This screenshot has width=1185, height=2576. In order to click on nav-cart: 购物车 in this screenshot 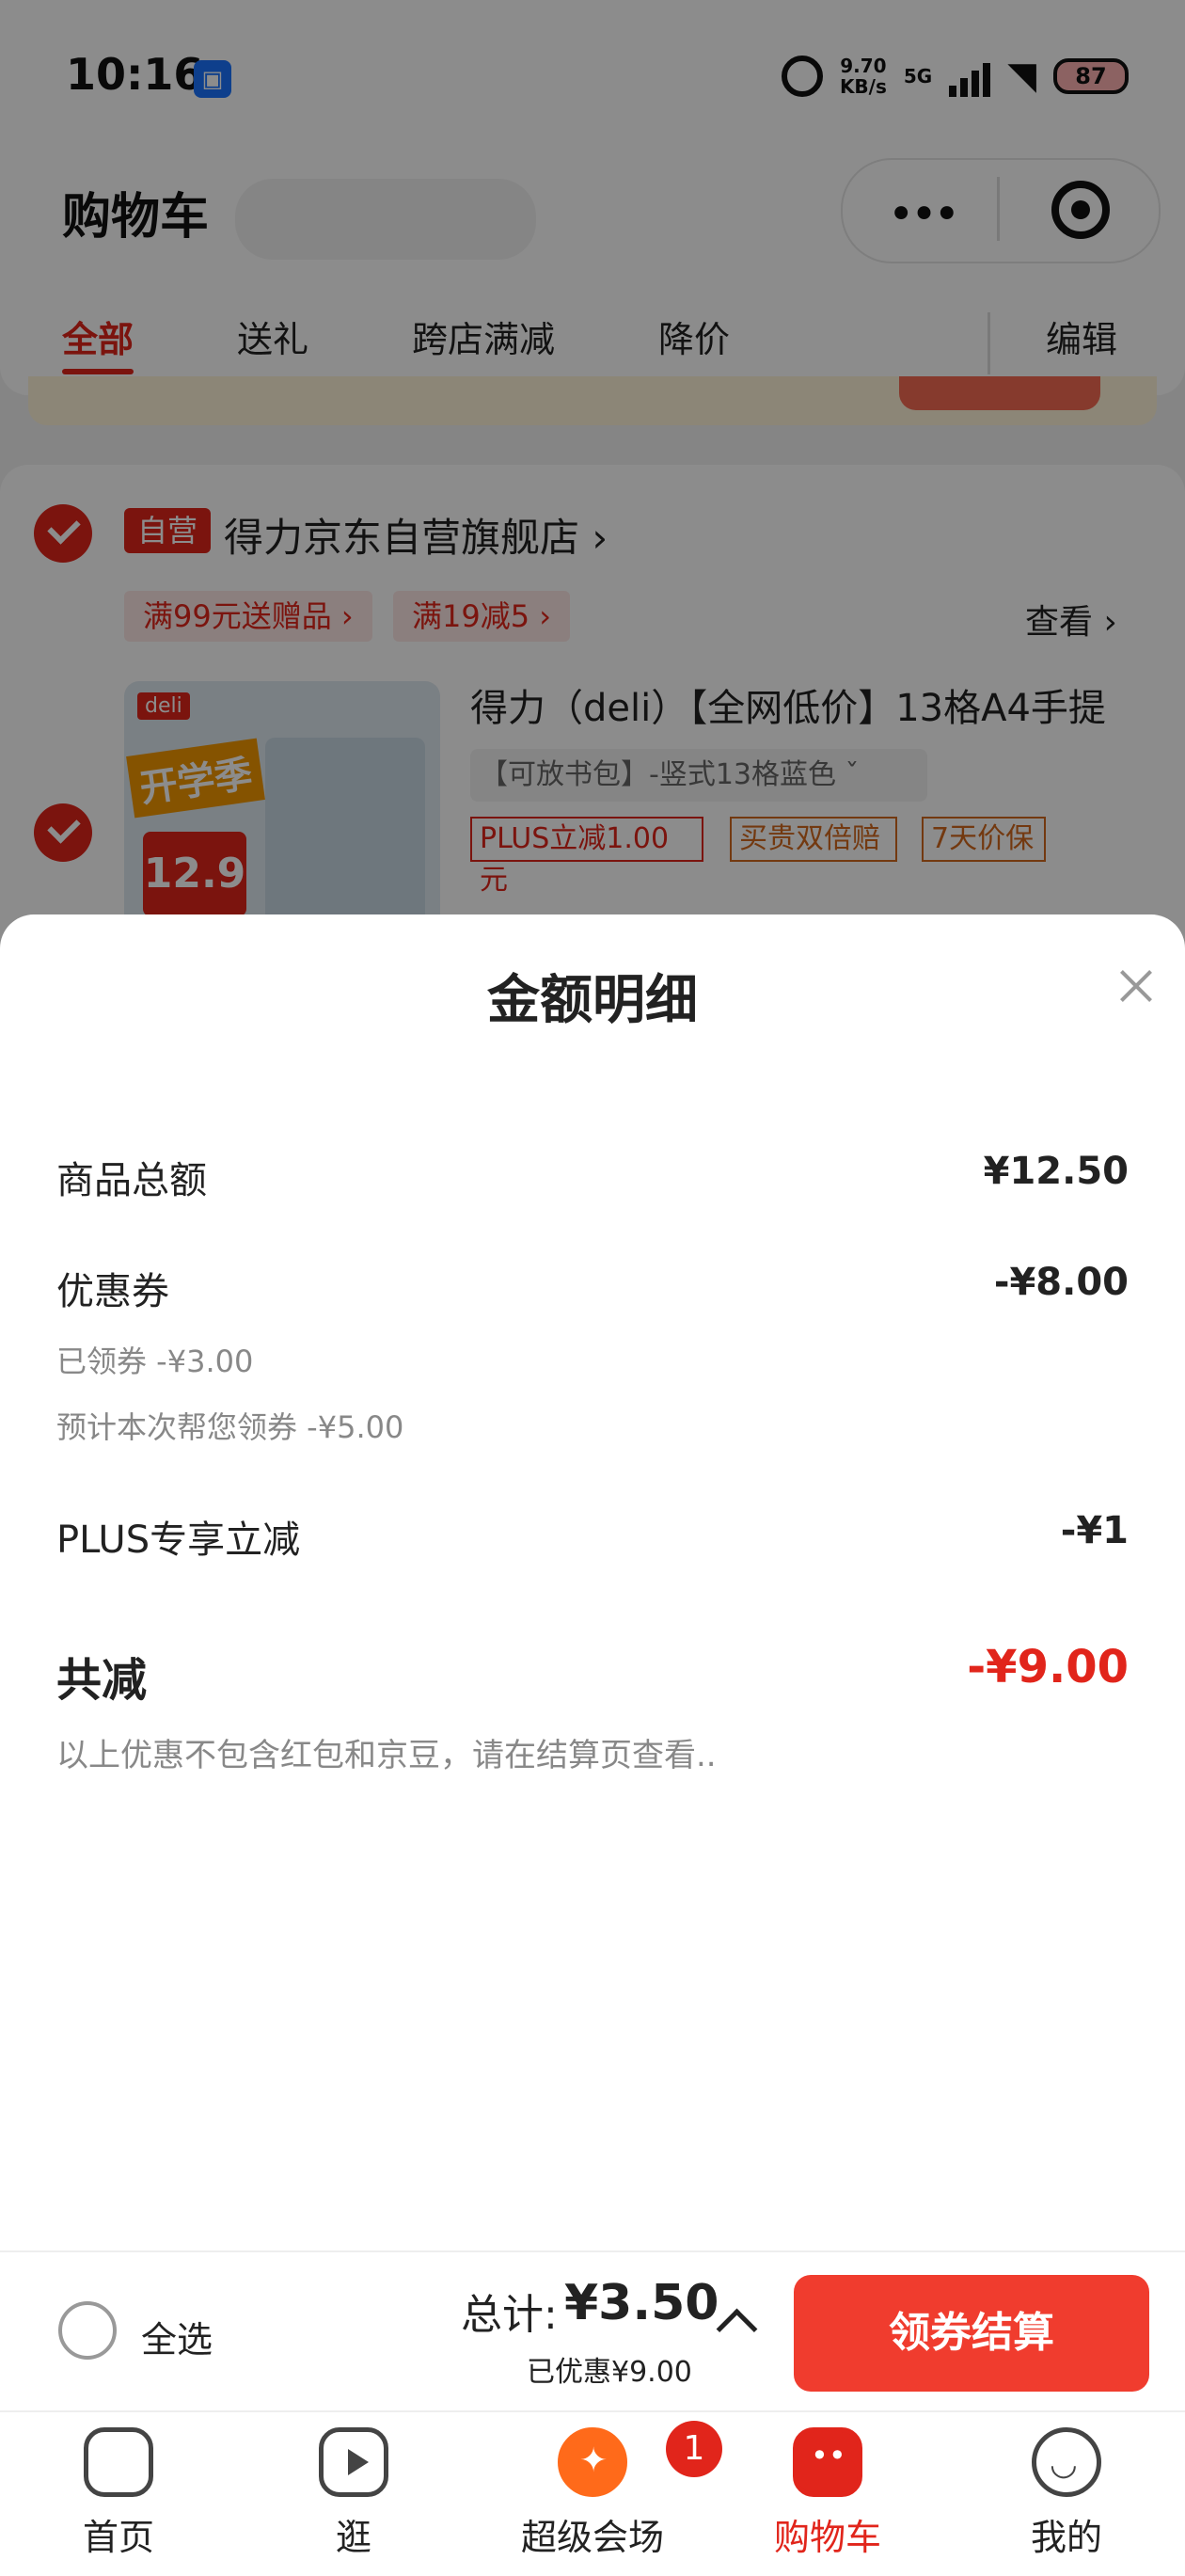, I will do `click(827, 2493)`.